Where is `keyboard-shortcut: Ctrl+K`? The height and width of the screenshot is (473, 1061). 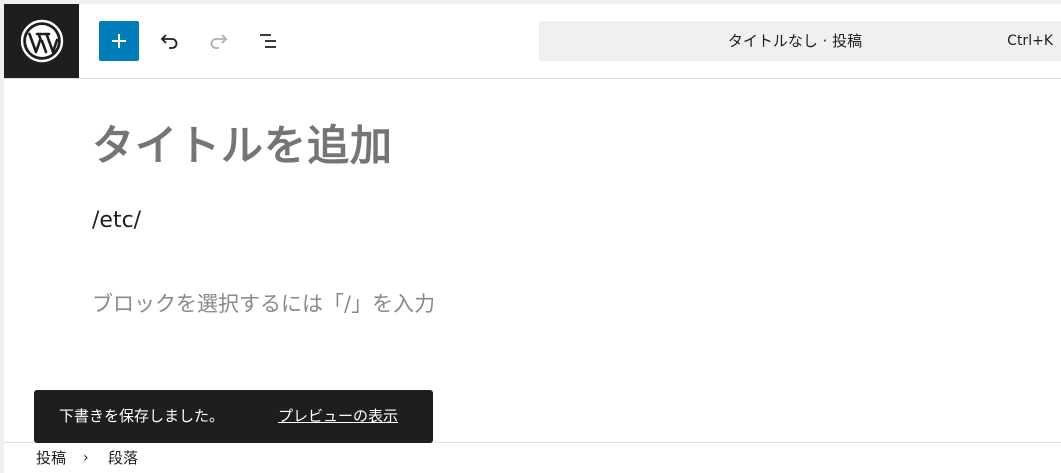 keyboard-shortcut: Ctrl+K is located at coordinates (1030, 41).